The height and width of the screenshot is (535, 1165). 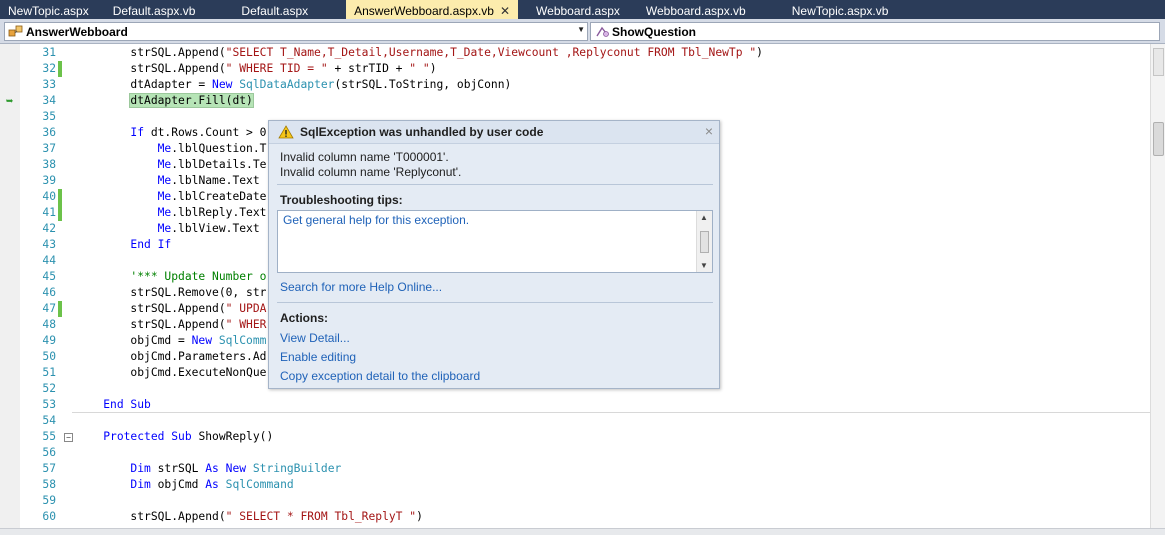 What do you see at coordinates (49, 452) in the screenshot?
I see `line-number: 56` at bounding box center [49, 452].